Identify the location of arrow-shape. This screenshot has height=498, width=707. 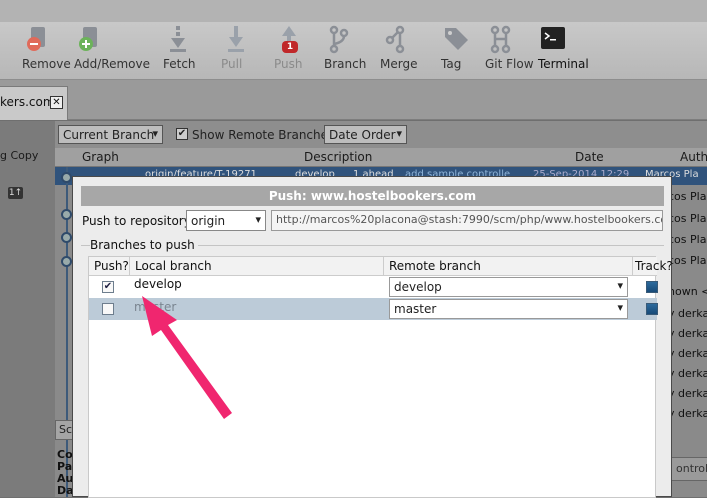
(187, 357).